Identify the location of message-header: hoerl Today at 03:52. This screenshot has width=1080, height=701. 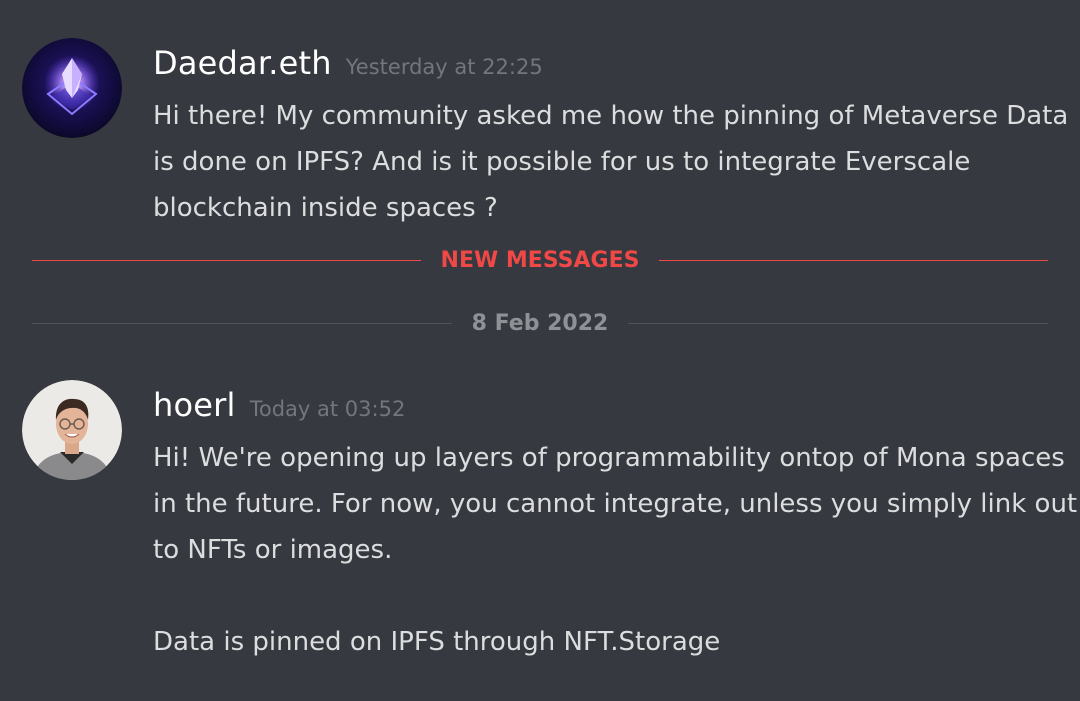
(279, 405).